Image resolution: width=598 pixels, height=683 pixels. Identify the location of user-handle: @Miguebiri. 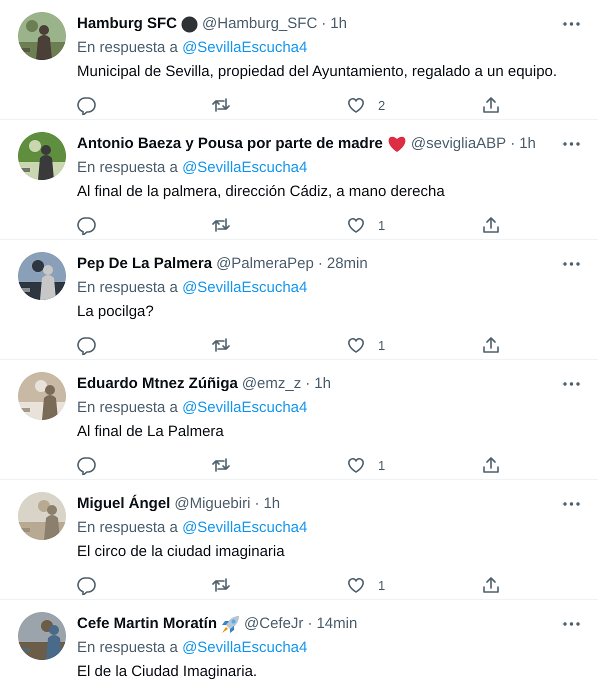
(212, 504).